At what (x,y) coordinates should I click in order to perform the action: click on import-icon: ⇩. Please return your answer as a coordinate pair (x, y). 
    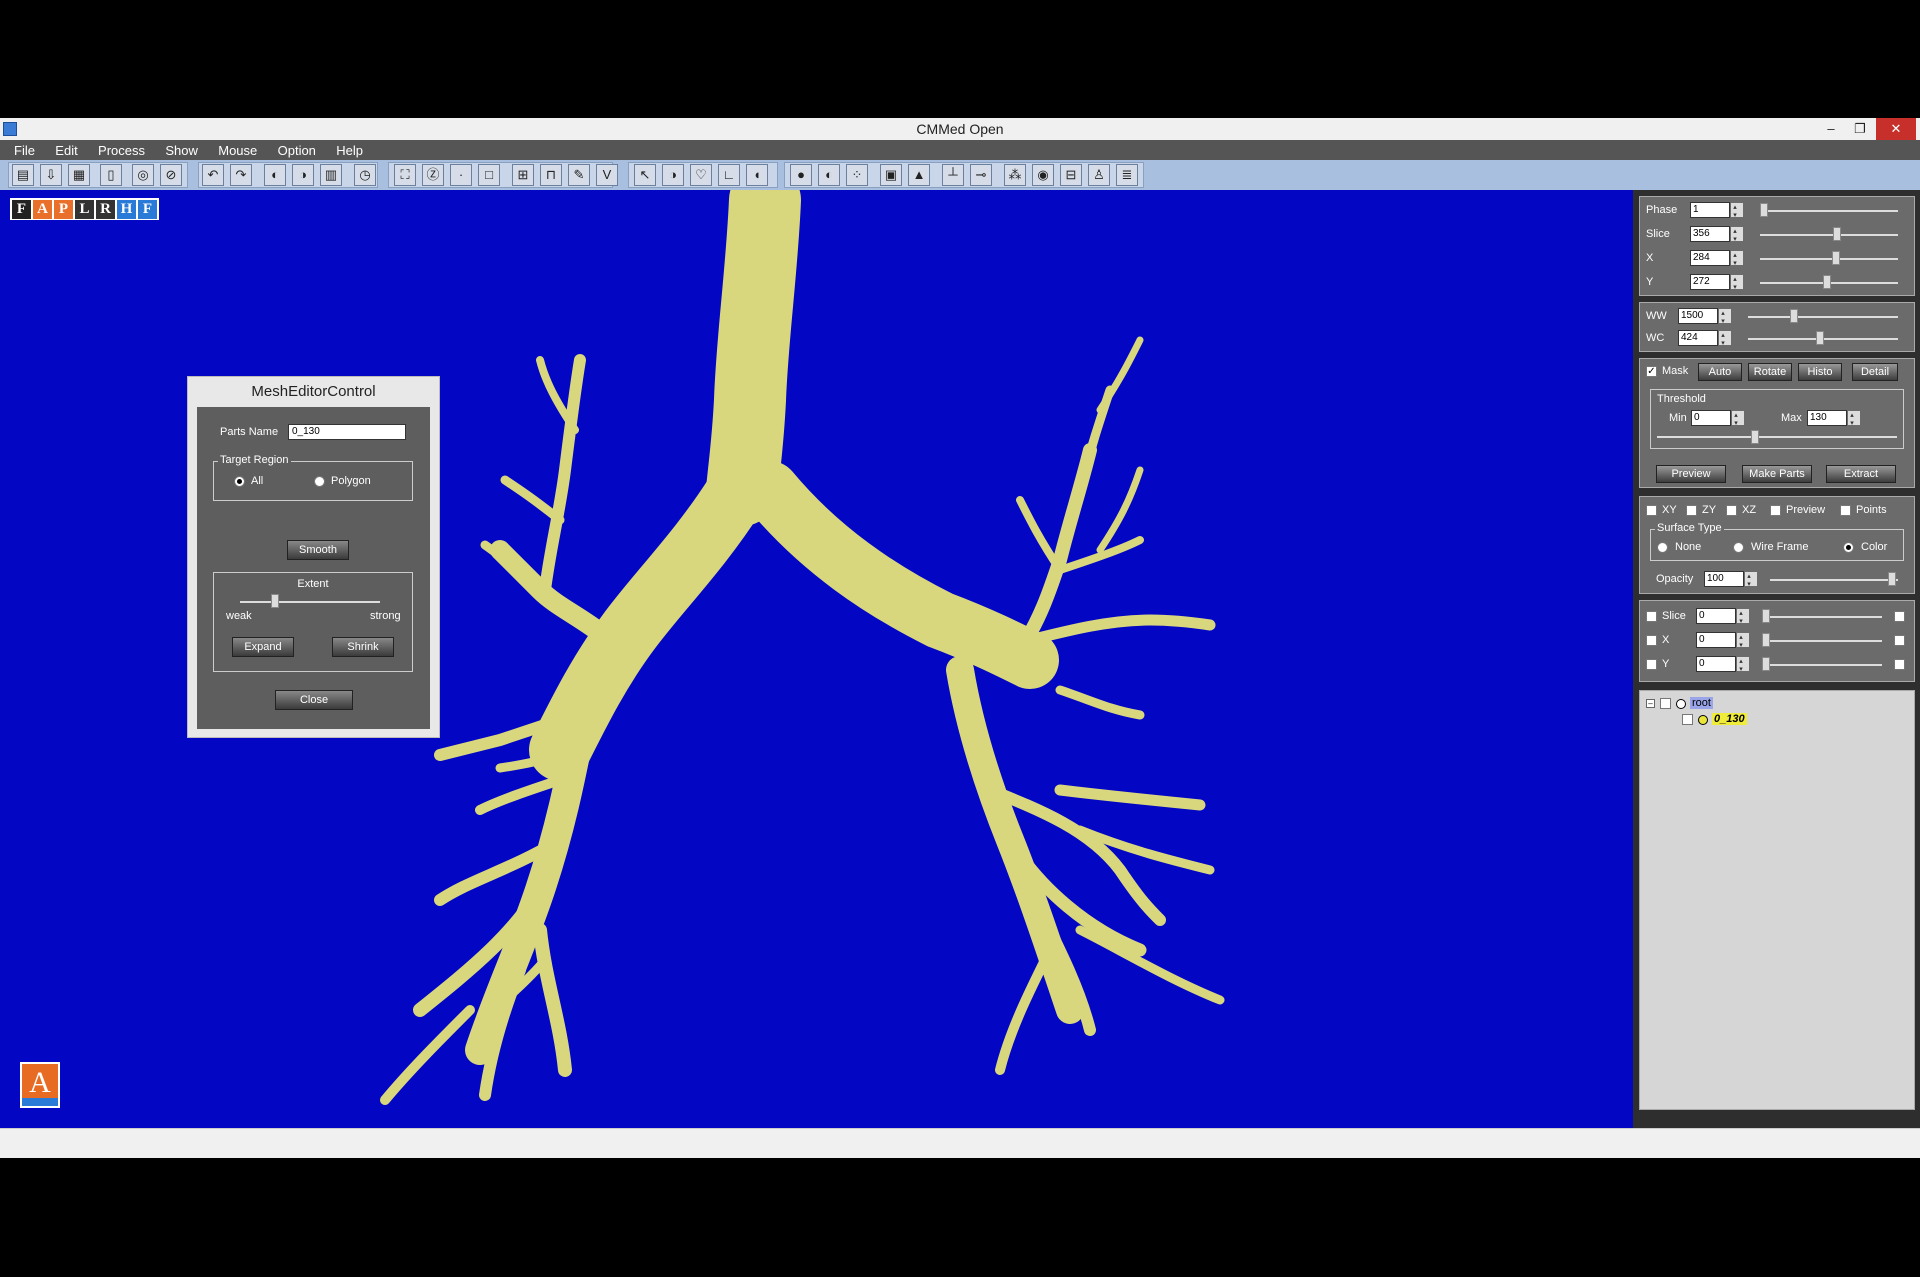
    Looking at the image, I should click on (51, 175).